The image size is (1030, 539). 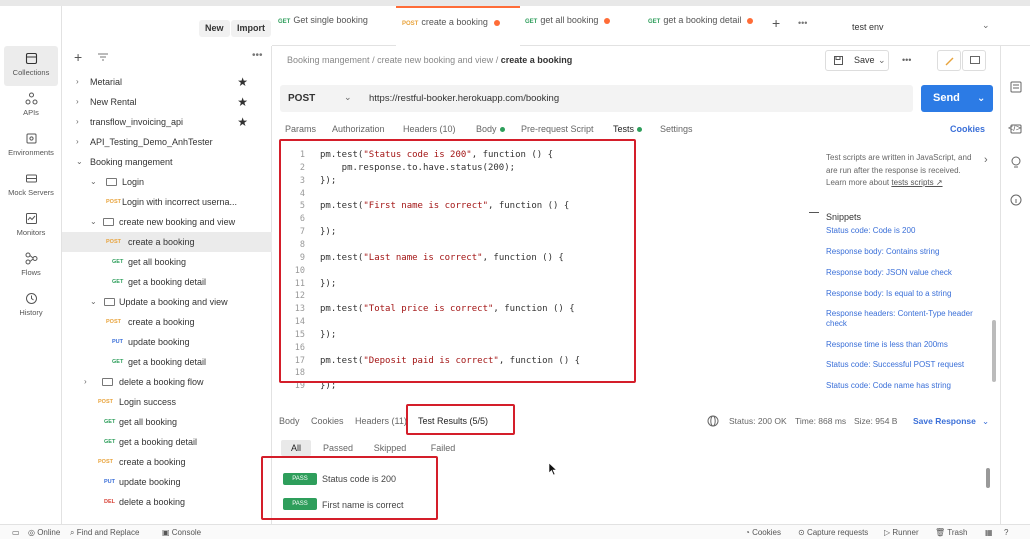 I want to click on new-button: New, so click(x=214, y=28).